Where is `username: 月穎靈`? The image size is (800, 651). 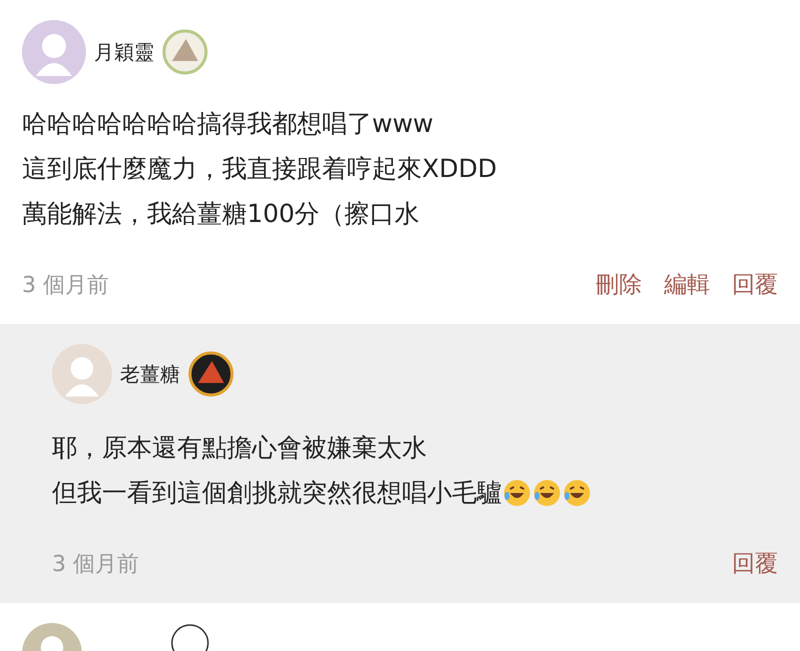
username: 月穎靈 is located at coordinates (124, 52).